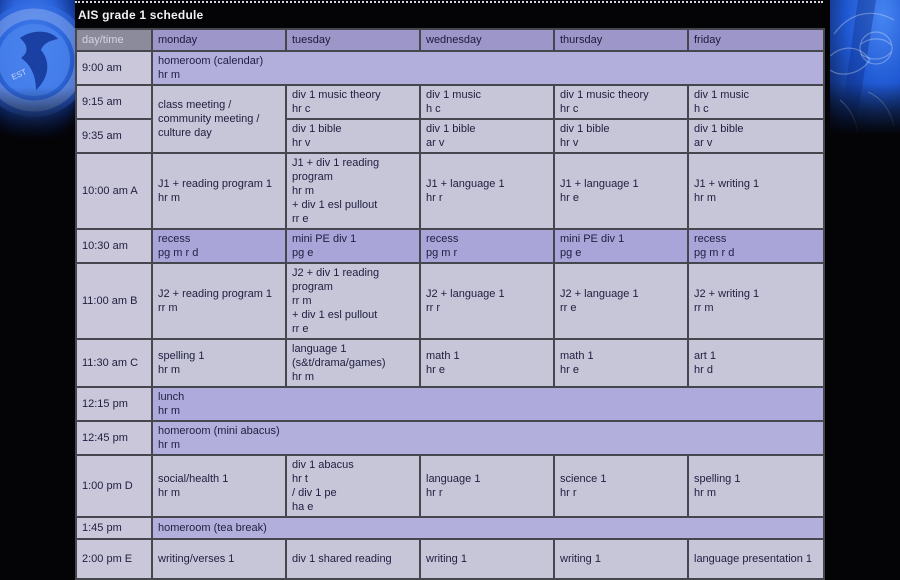 The width and height of the screenshot is (900, 580). What do you see at coordinates (487, 559) in the screenshot?
I see `cell-1400-wednesday: writing 1` at bounding box center [487, 559].